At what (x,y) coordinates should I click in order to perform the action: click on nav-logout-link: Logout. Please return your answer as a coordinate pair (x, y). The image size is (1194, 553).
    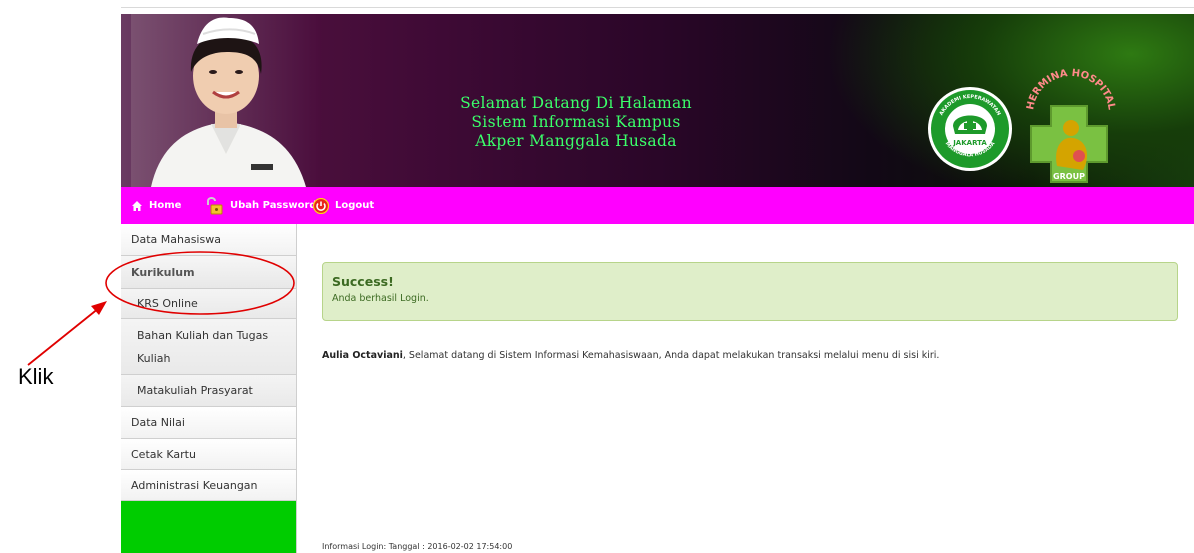
    Looking at the image, I should click on (343, 205).